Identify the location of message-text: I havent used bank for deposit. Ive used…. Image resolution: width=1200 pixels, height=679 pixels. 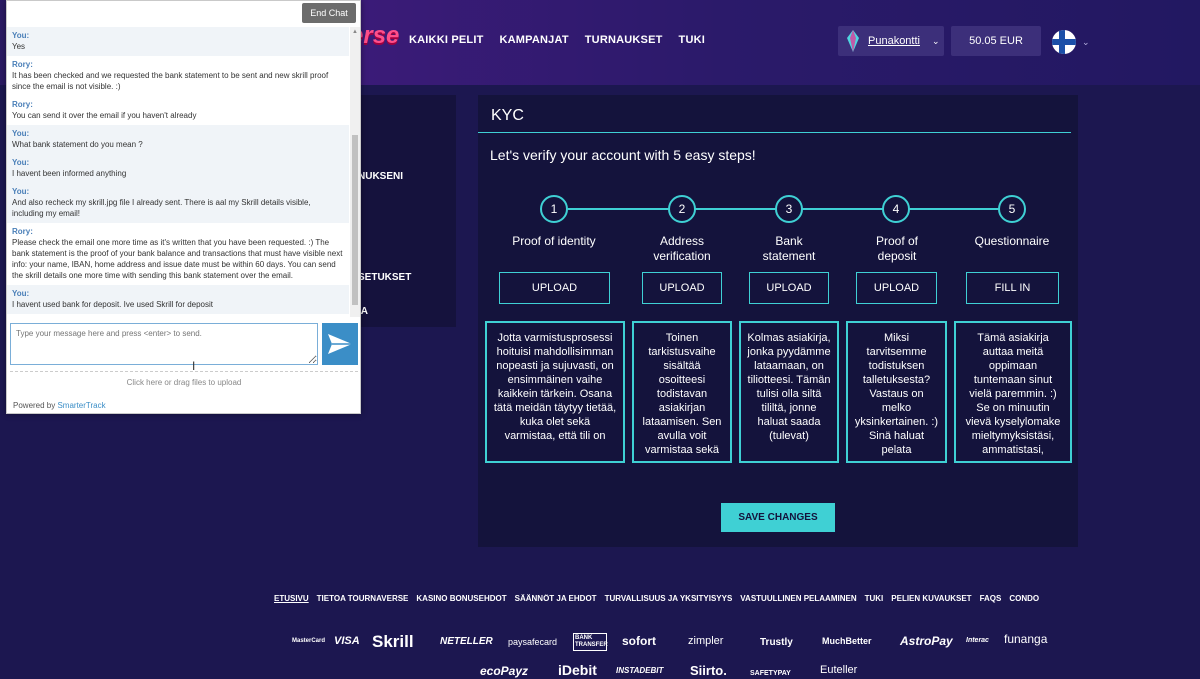
(113, 304).